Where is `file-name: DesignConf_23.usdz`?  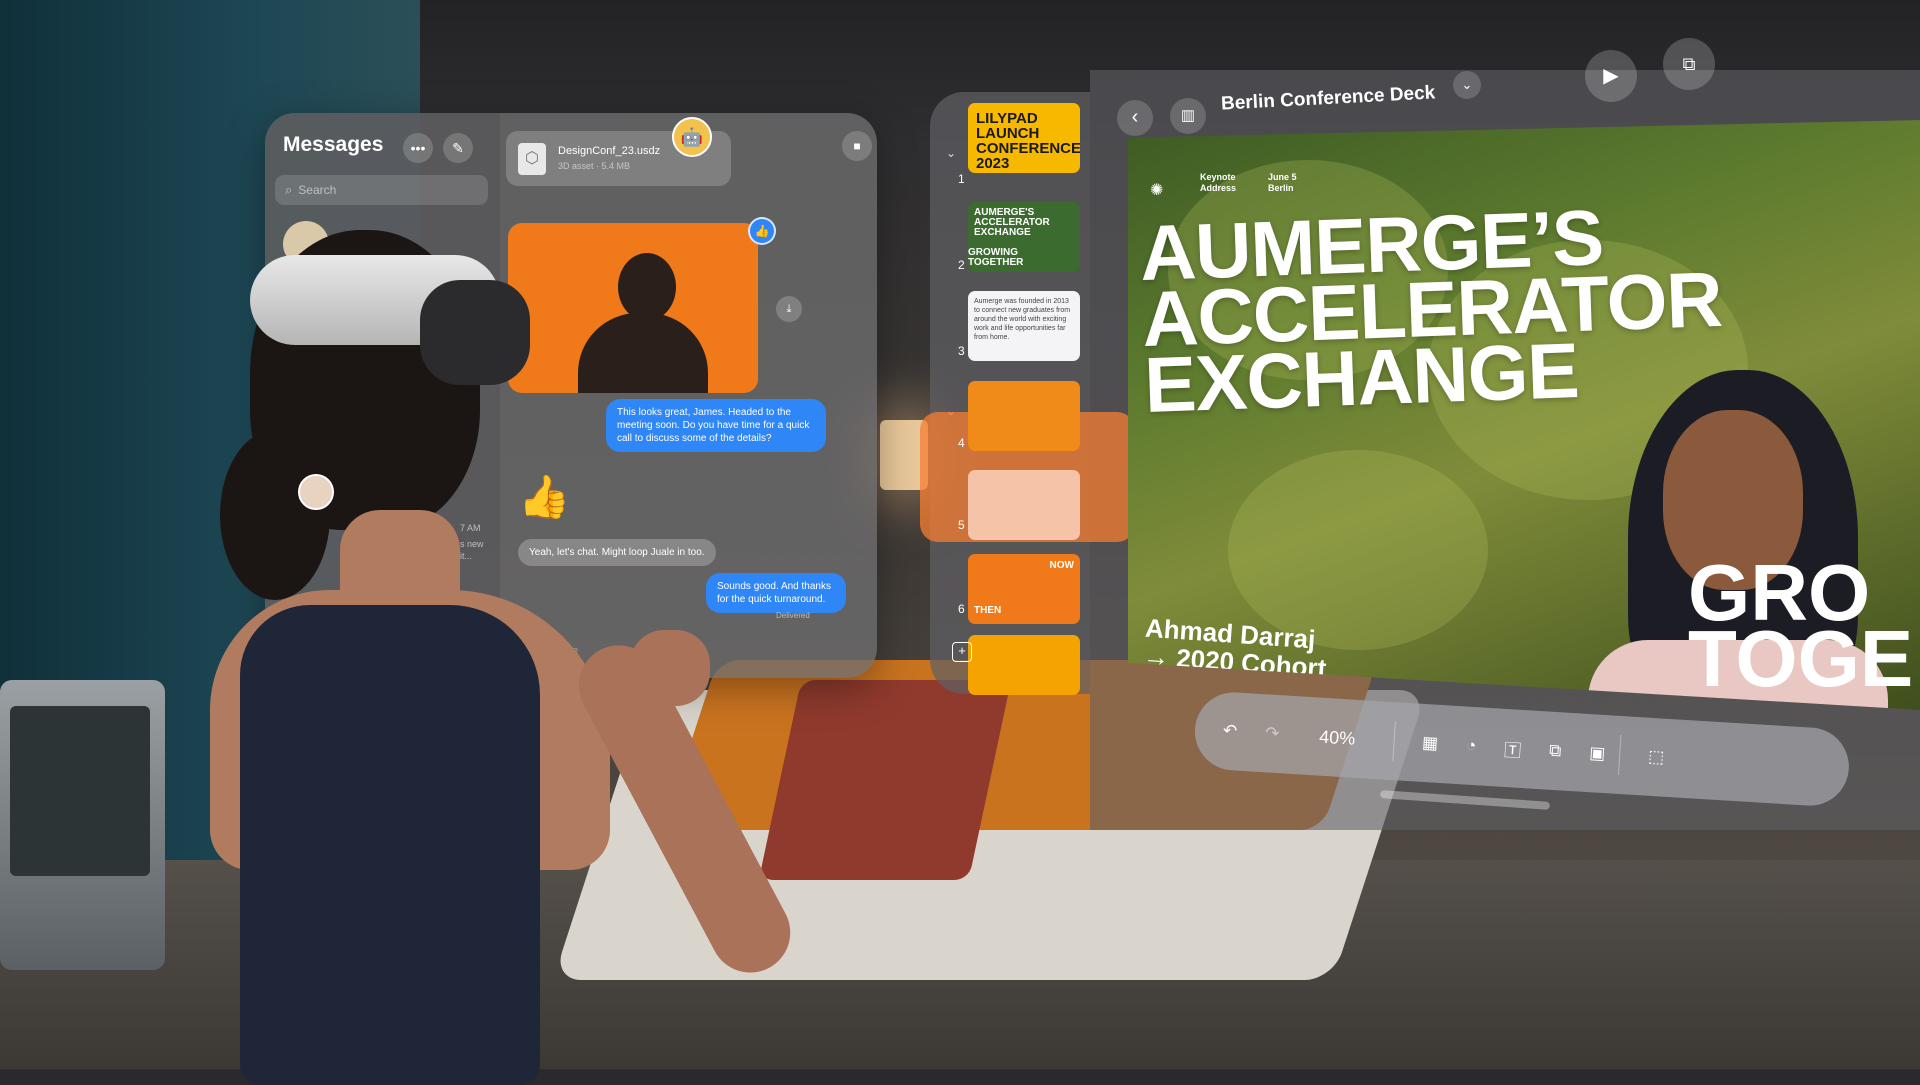 file-name: DesignConf_23.usdz is located at coordinates (609, 151).